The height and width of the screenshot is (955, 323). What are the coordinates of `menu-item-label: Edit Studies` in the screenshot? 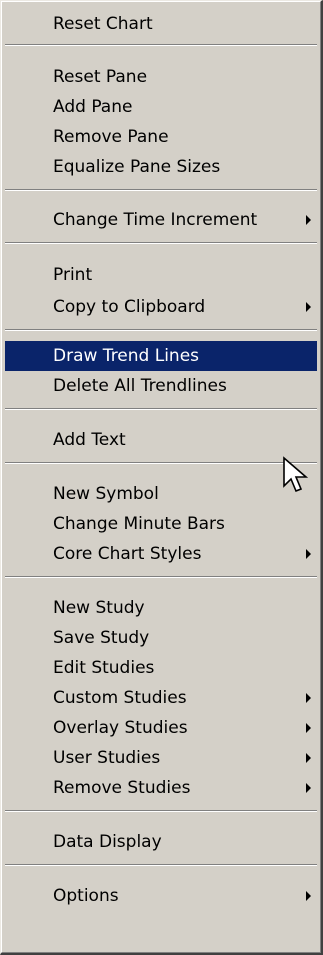 It's located at (104, 668).